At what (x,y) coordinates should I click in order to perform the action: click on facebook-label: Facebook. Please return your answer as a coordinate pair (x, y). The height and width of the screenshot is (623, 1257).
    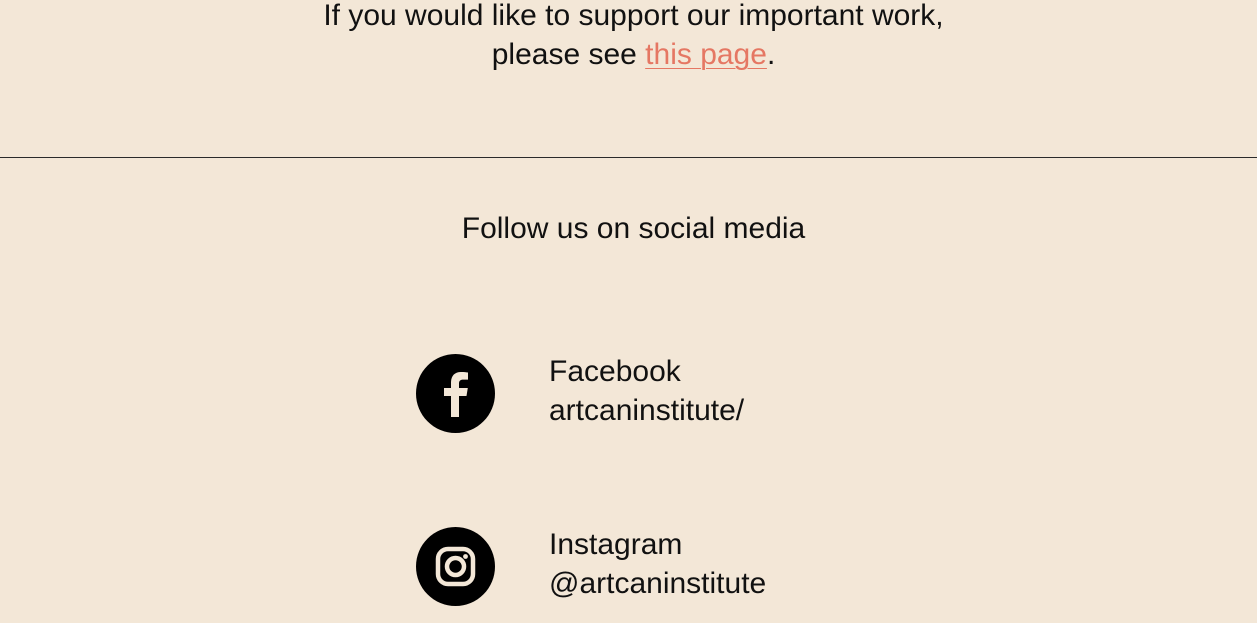
    Looking at the image, I should click on (615, 371).